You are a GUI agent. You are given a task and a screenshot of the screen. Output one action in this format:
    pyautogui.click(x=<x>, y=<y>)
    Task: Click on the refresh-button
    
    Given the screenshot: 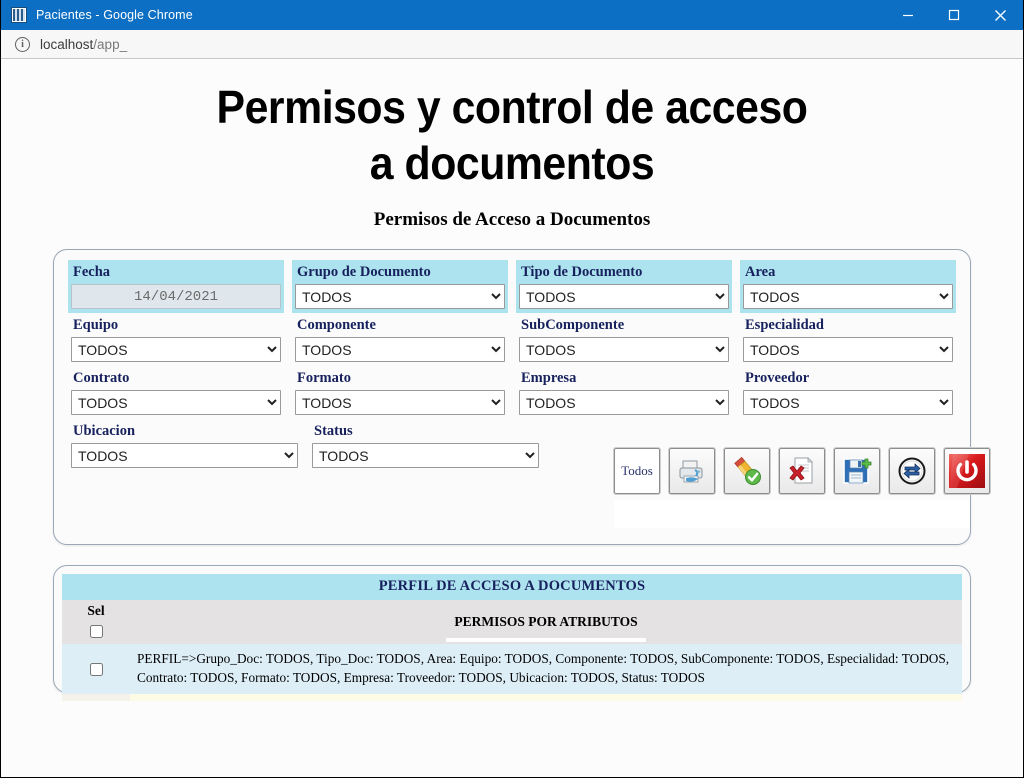 What is the action you would take?
    pyautogui.click(x=912, y=471)
    